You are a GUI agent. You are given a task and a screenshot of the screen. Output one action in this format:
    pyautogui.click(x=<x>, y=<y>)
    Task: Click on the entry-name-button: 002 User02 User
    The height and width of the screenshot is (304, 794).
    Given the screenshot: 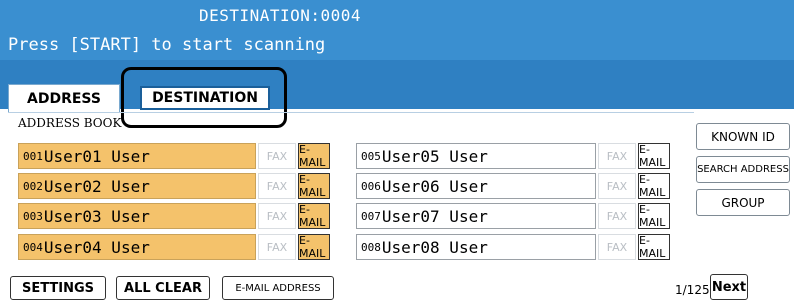 What is the action you would take?
    pyautogui.click(x=137, y=186)
    